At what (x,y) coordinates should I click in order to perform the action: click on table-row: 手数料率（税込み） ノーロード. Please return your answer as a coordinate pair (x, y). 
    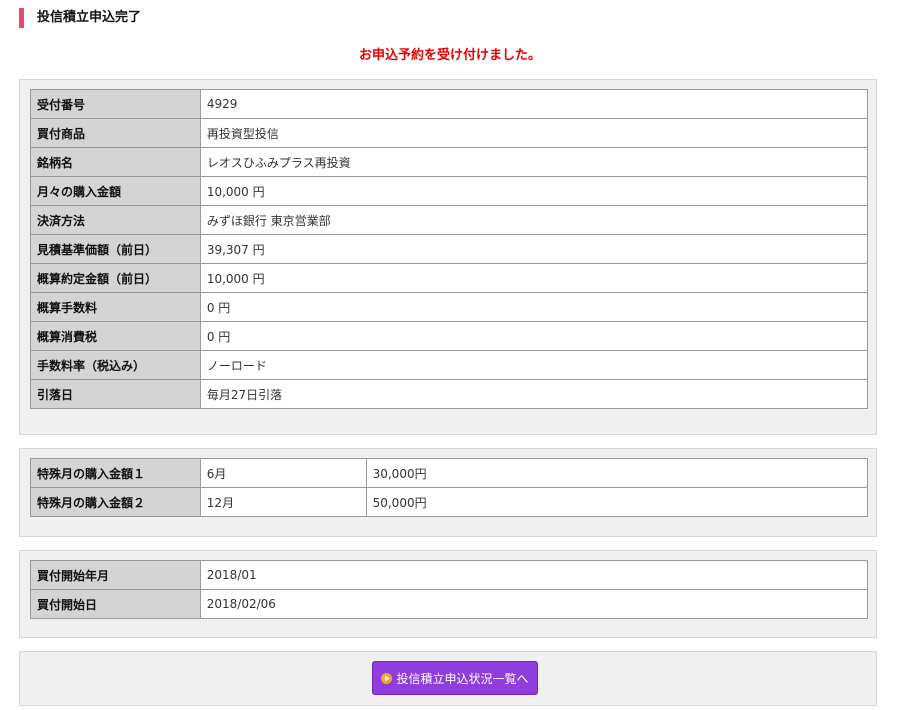
    Looking at the image, I should click on (449, 365).